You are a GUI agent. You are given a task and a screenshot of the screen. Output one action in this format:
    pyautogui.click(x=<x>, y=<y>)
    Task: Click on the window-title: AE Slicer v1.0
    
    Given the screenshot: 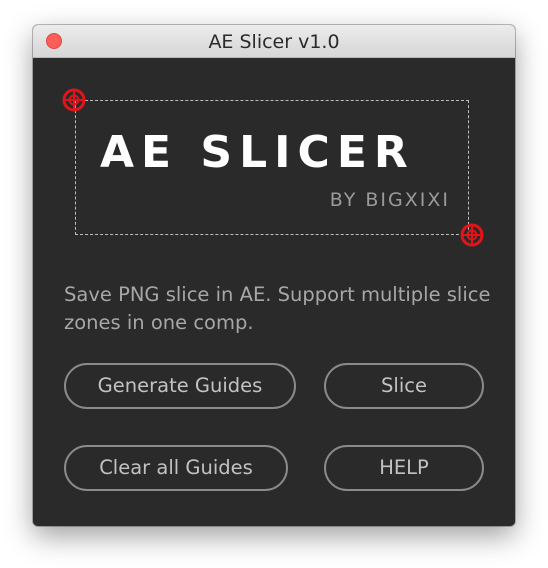 What is the action you would take?
    pyautogui.click(x=274, y=42)
    